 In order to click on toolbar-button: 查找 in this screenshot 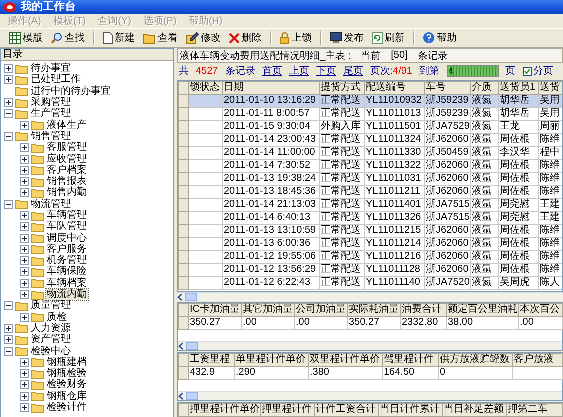, I will do `click(68, 38)`.